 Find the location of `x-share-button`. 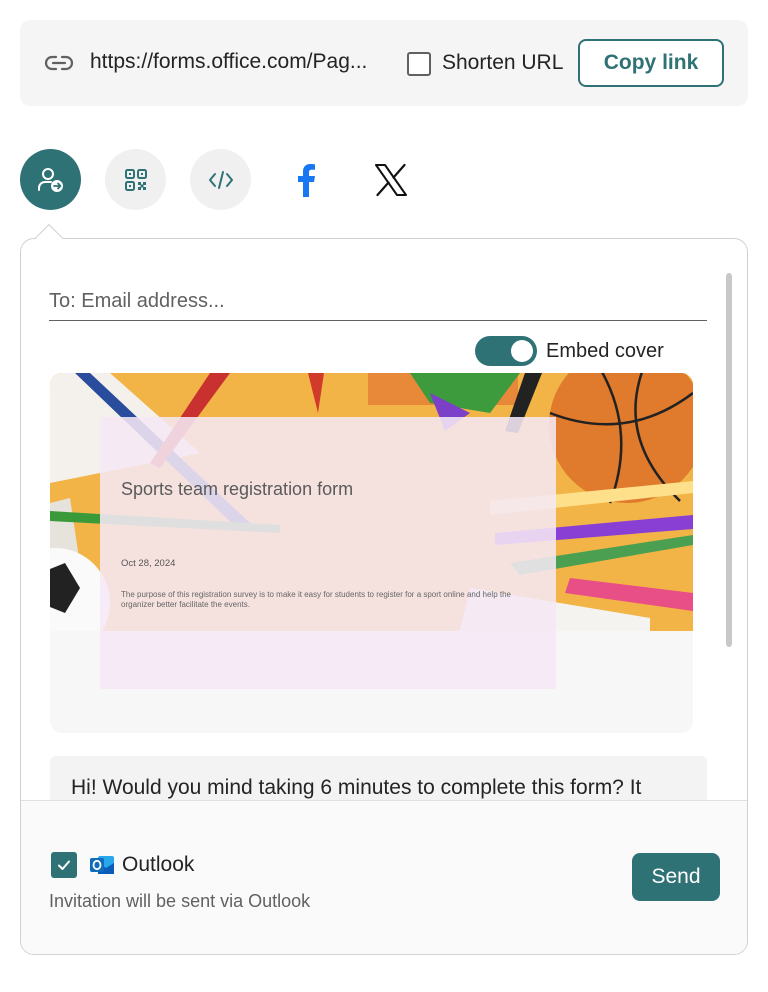

x-share-button is located at coordinates (390, 179).